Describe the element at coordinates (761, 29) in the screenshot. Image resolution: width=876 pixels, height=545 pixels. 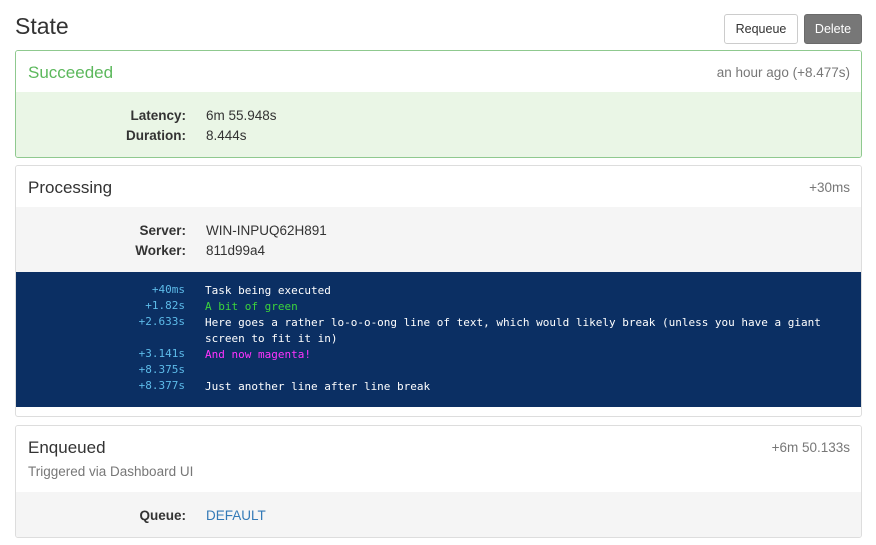
I see `requeue-button: Requeue` at that location.